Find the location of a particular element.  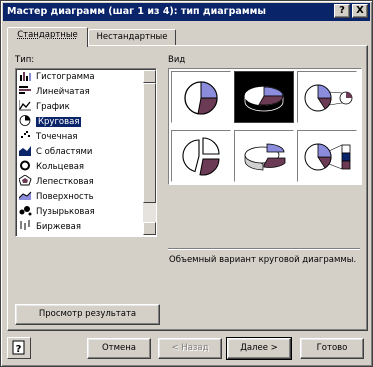

subtype-bar-of-pie is located at coordinates (327, 156).